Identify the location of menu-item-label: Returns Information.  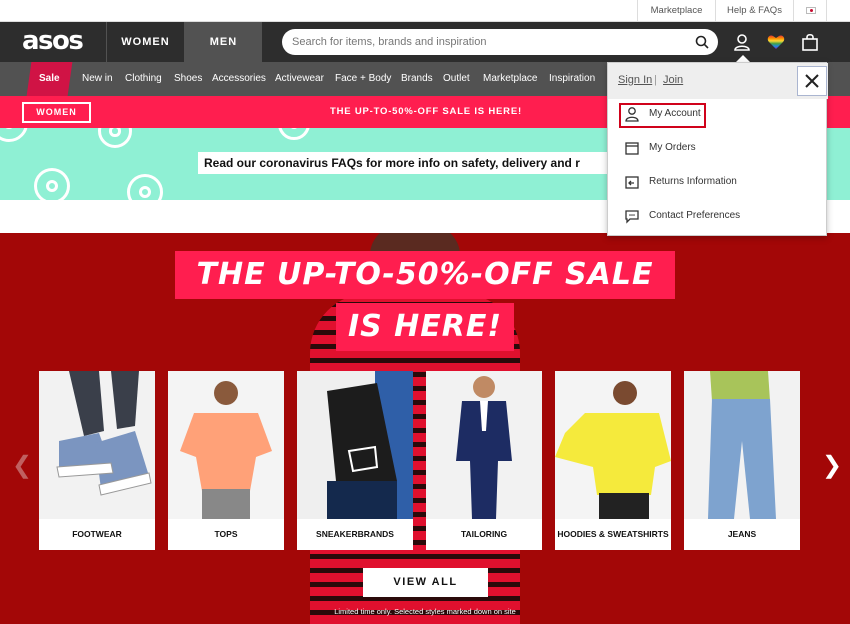
(693, 181).